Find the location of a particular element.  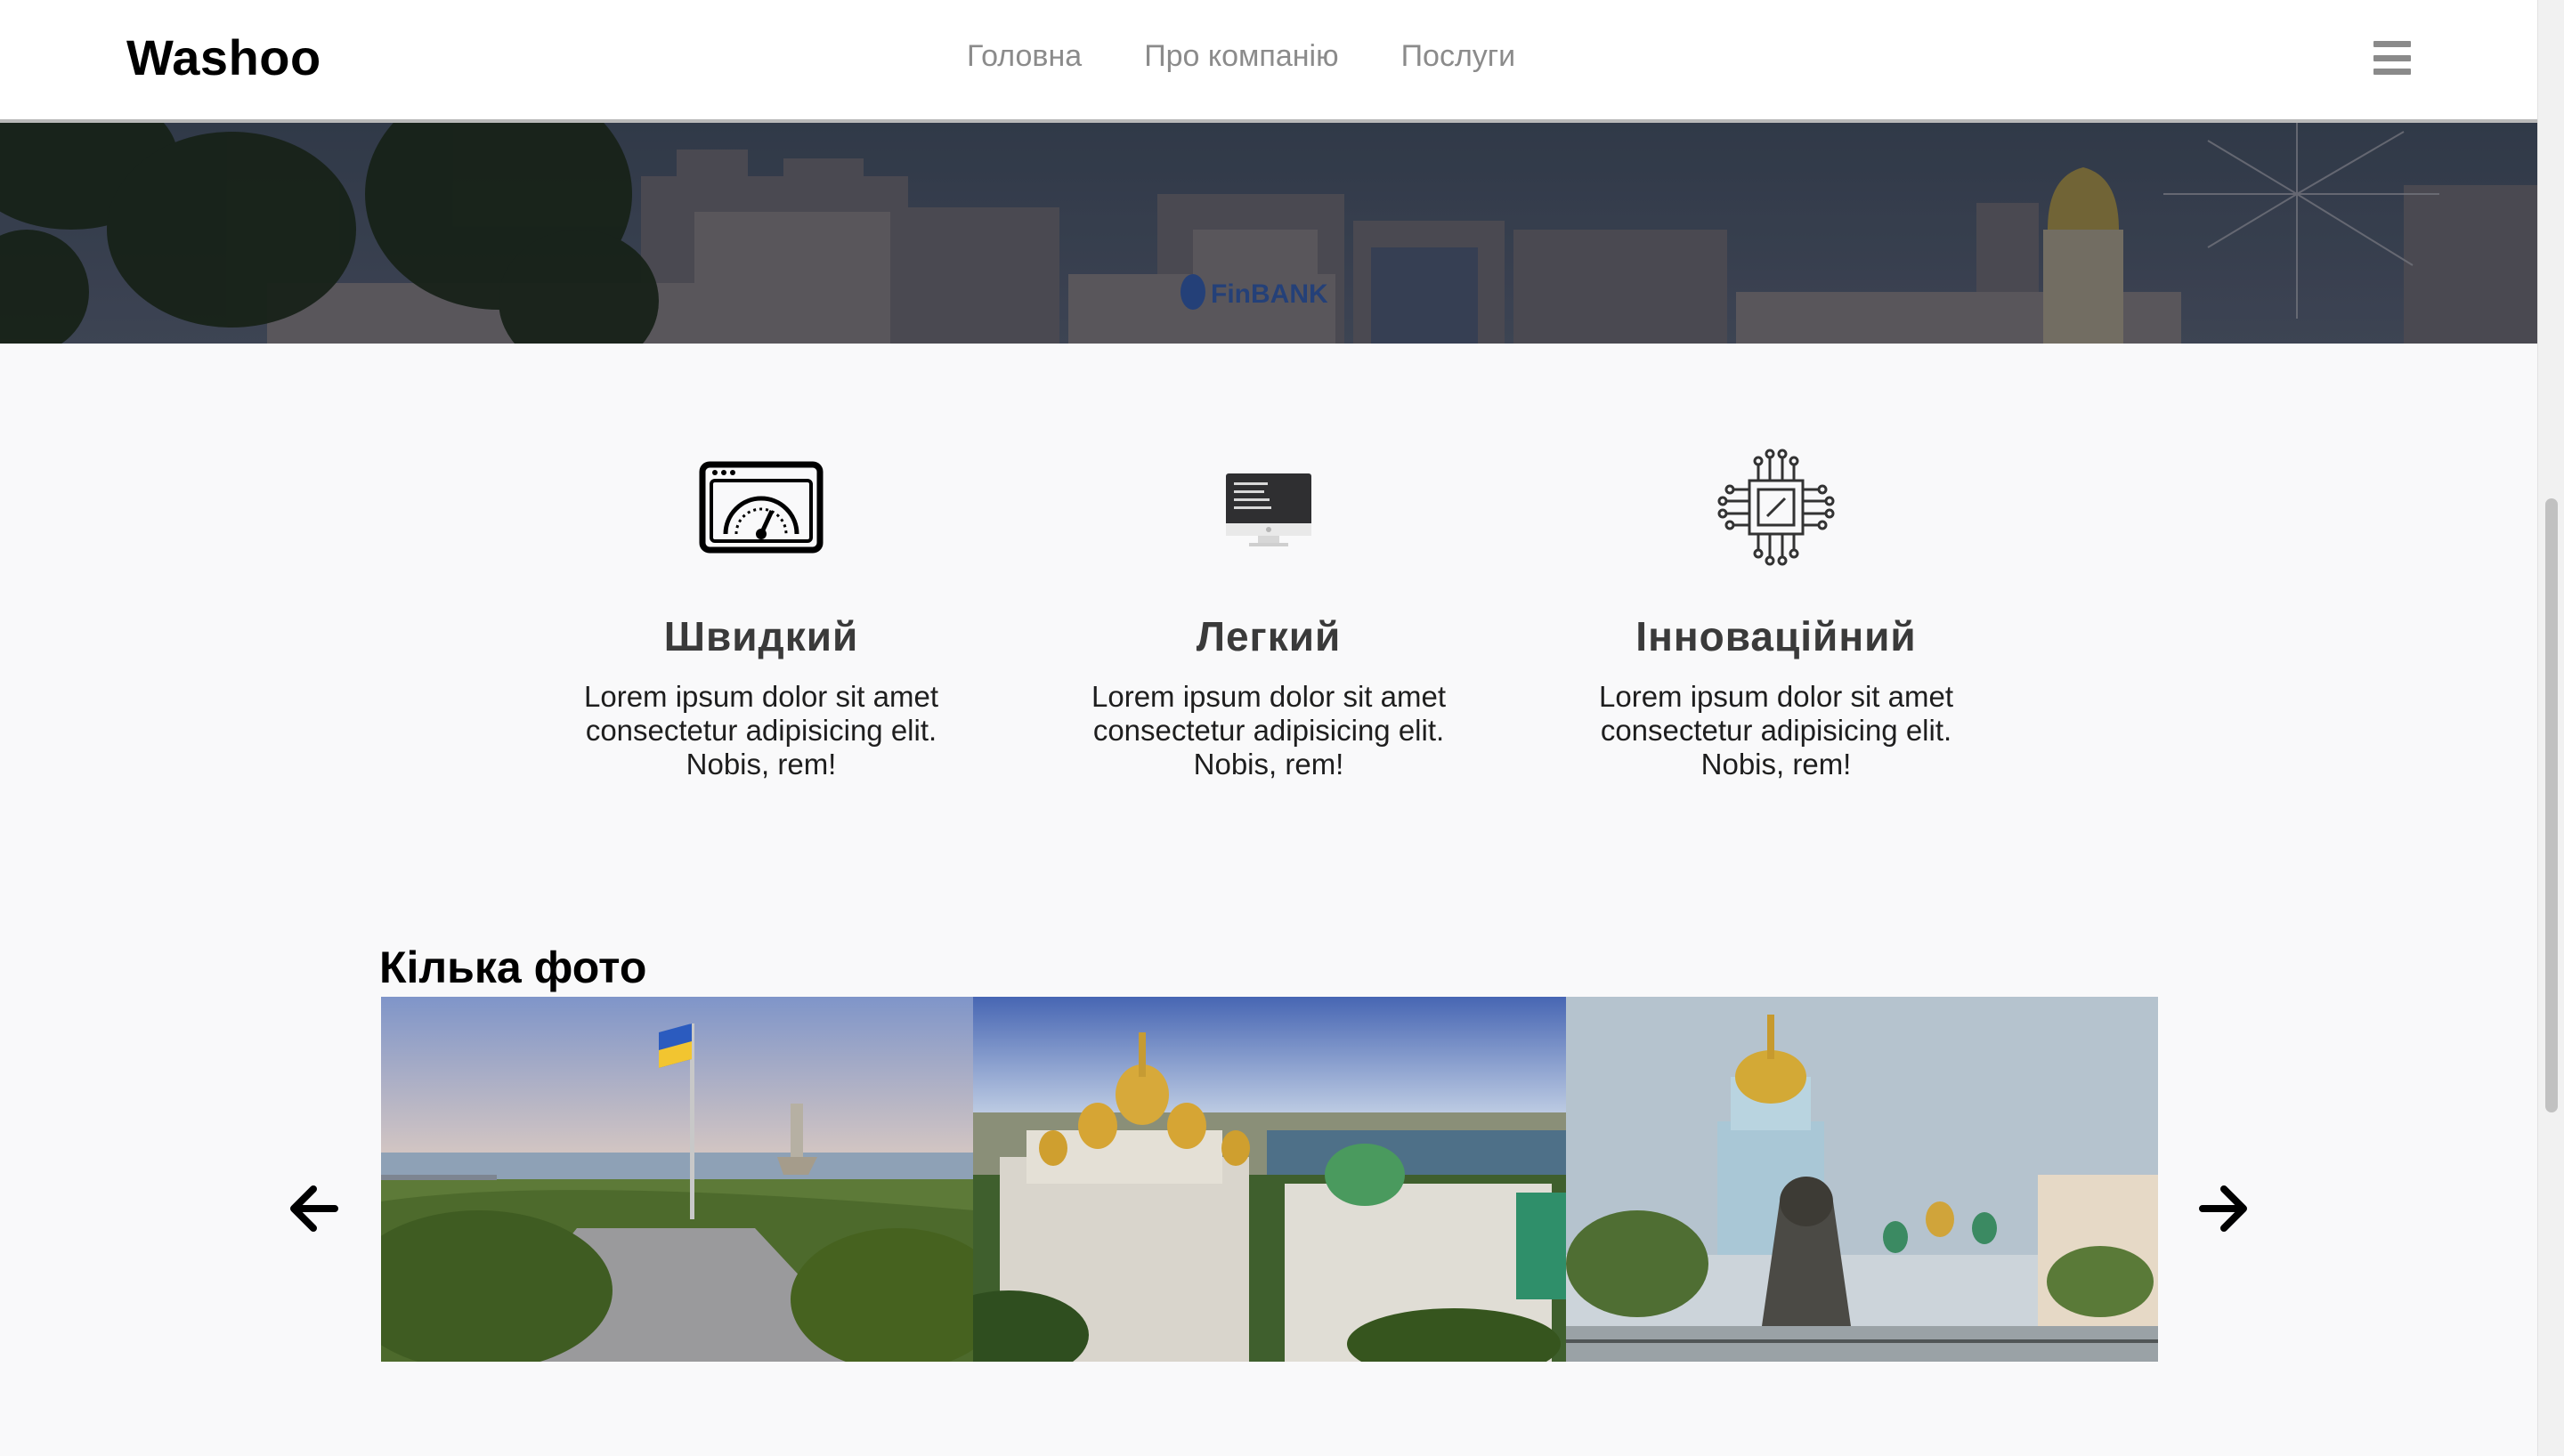

navbar: Washoo Головна Про компанію Послуги is located at coordinates (1268, 62).